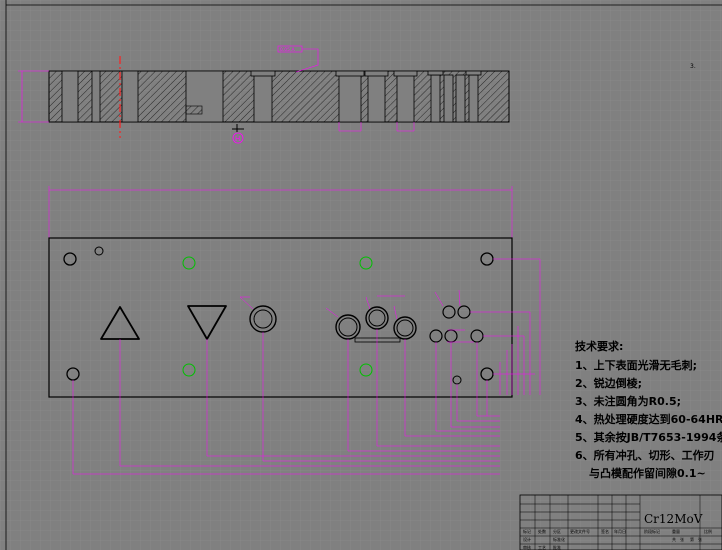 This screenshot has width=722, height=550. What do you see at coordinates (648, 419) in the screenshot?
I see `note-item-4: 4、热处理硬度达到60-64HR` at bounding box center [648, 419].